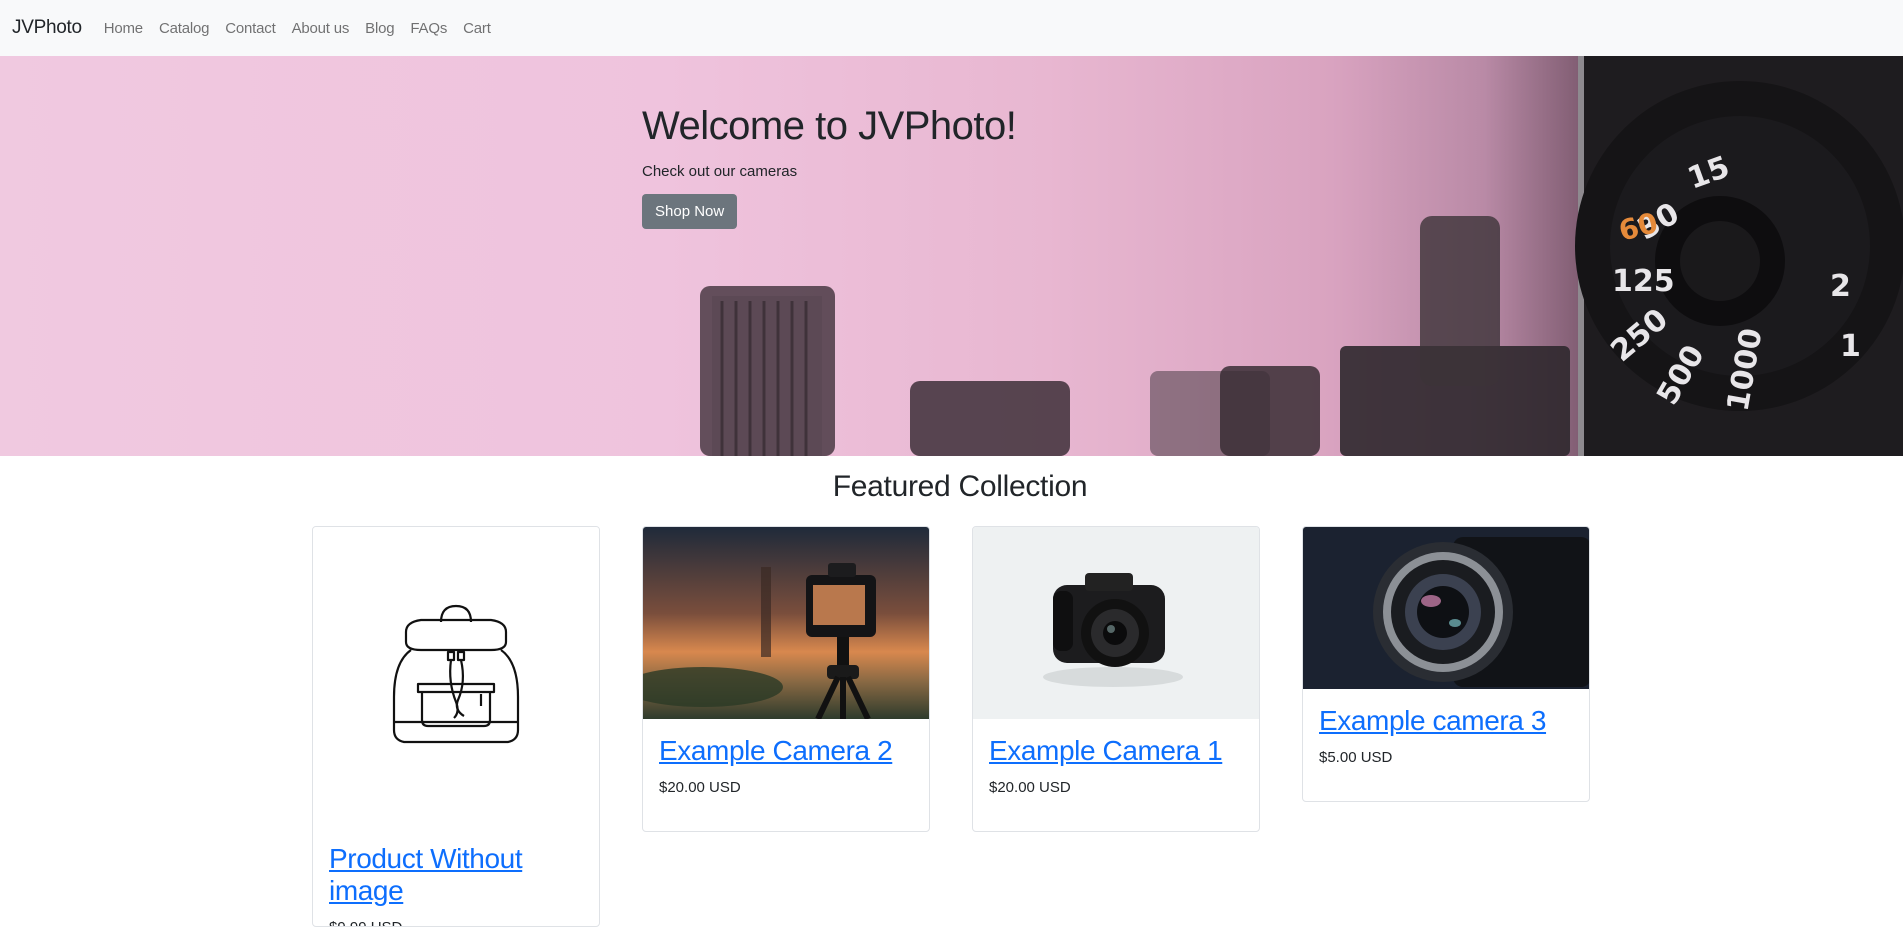 This screenshot has width=1903, height=927. Describe the element at coordinates (321, 28) in the screenshot. I see `nav-about: About us` at that location.